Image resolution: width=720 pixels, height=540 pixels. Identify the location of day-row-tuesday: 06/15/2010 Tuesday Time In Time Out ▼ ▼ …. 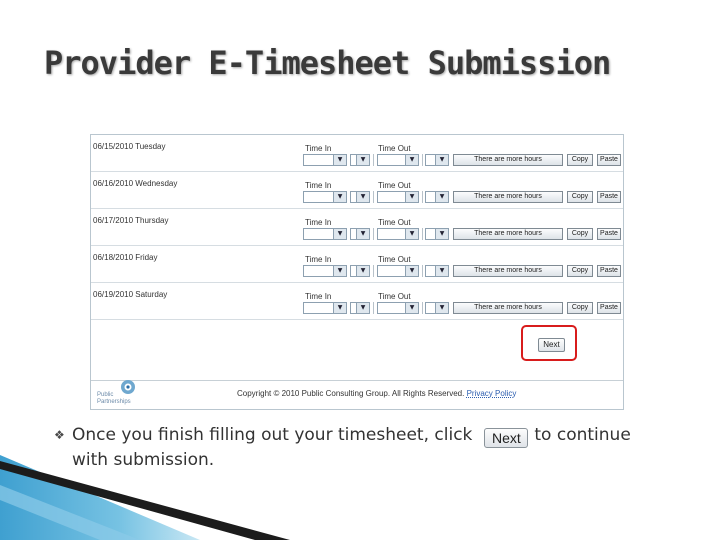
(357, 153).